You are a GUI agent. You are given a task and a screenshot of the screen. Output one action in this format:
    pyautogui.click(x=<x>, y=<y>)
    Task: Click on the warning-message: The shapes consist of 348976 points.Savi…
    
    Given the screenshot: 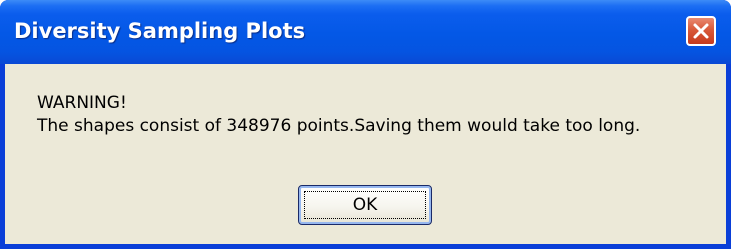 What is the action you would take?
    pyautogui.click(x=339, y=126)
    